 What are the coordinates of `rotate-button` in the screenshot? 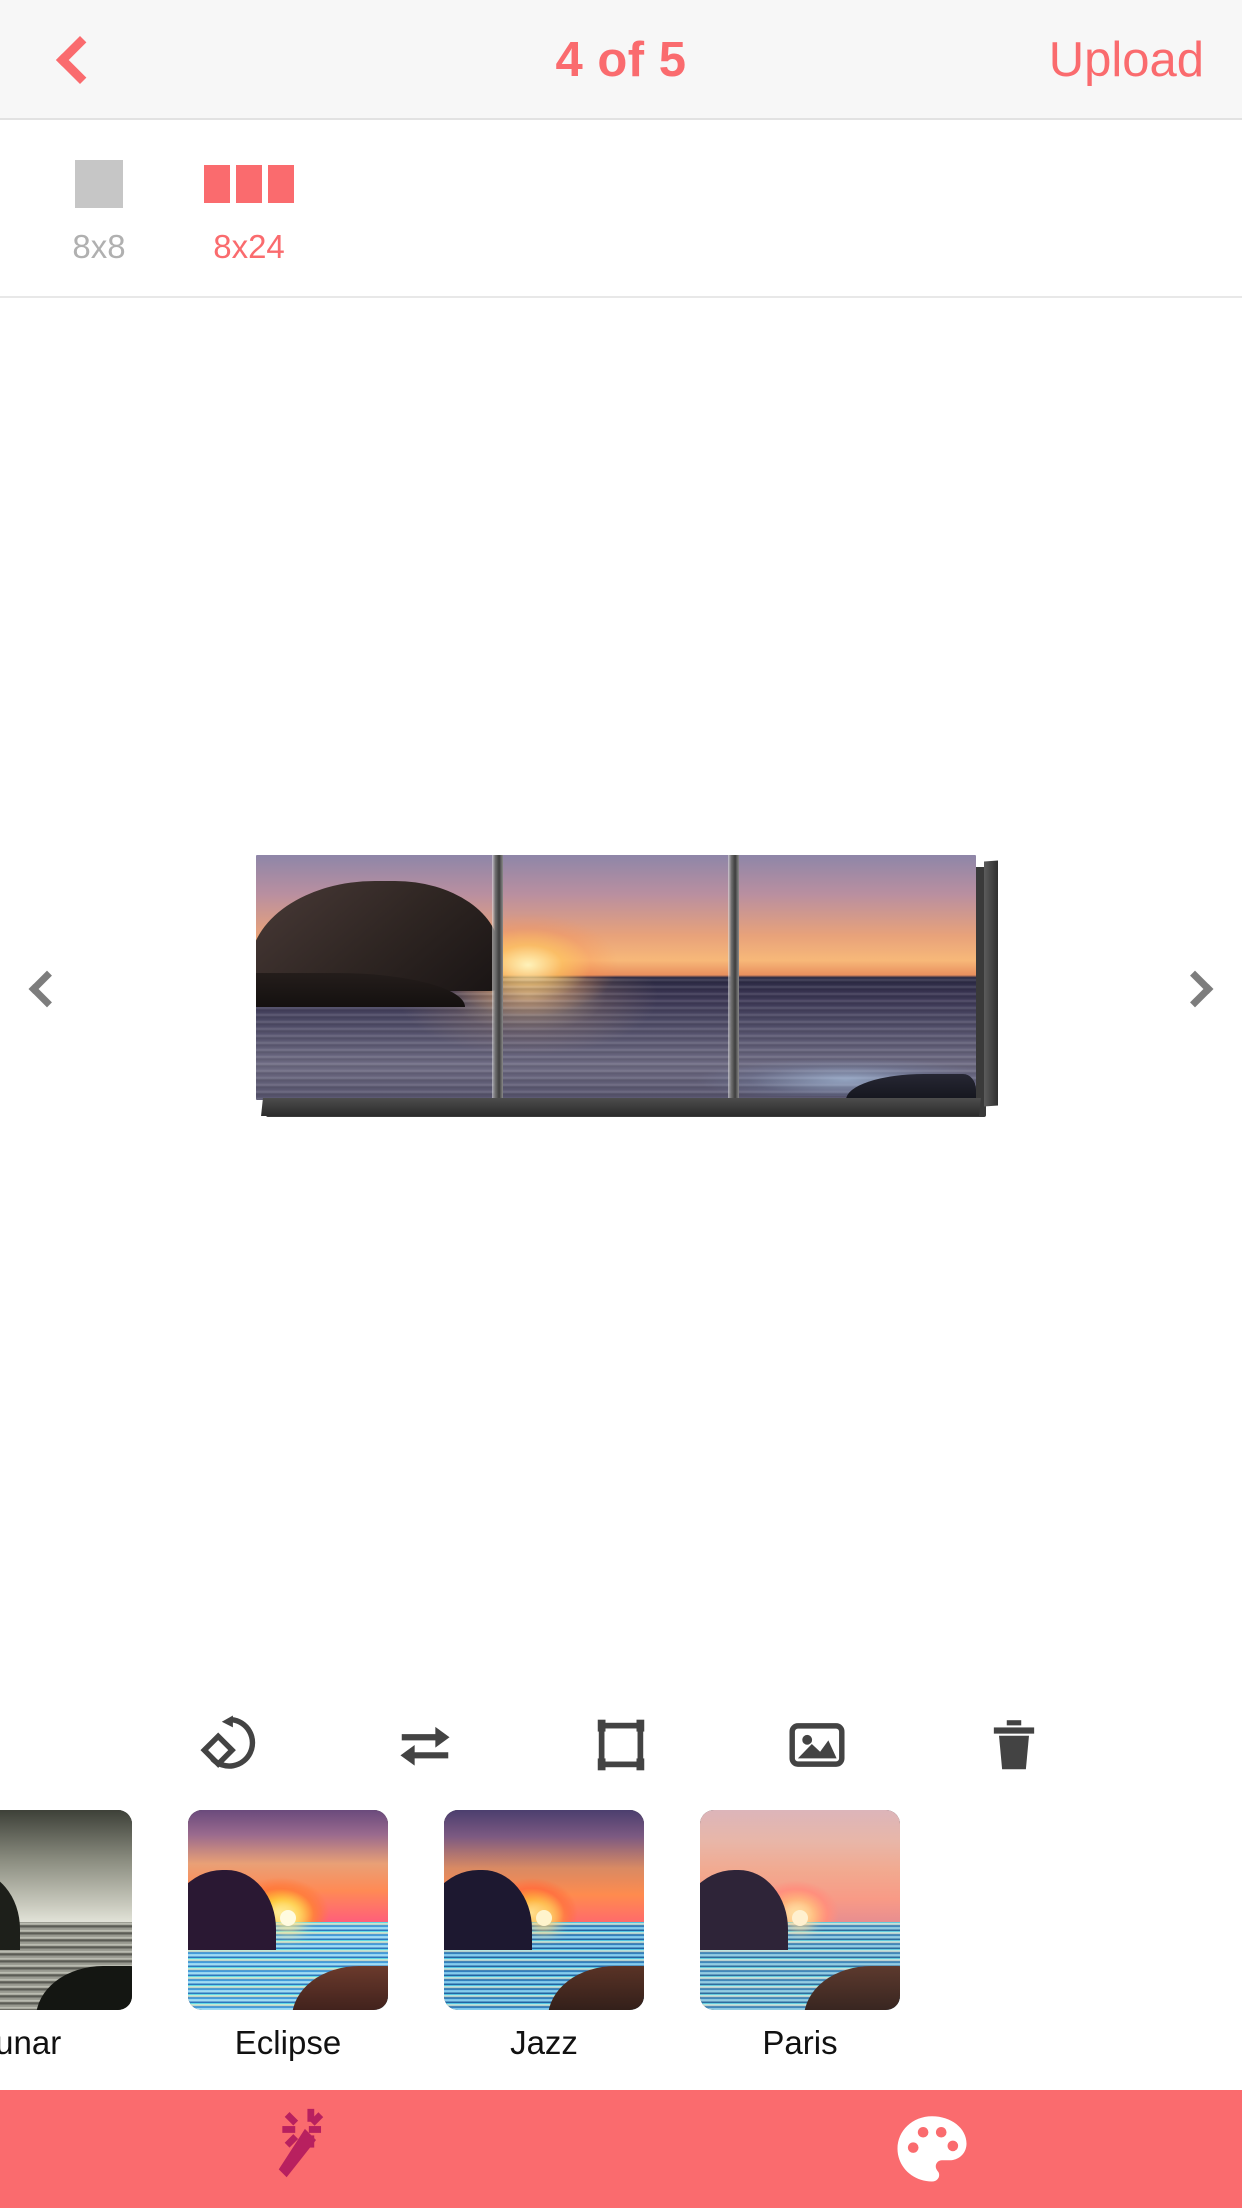 It's located at (228, 1745).